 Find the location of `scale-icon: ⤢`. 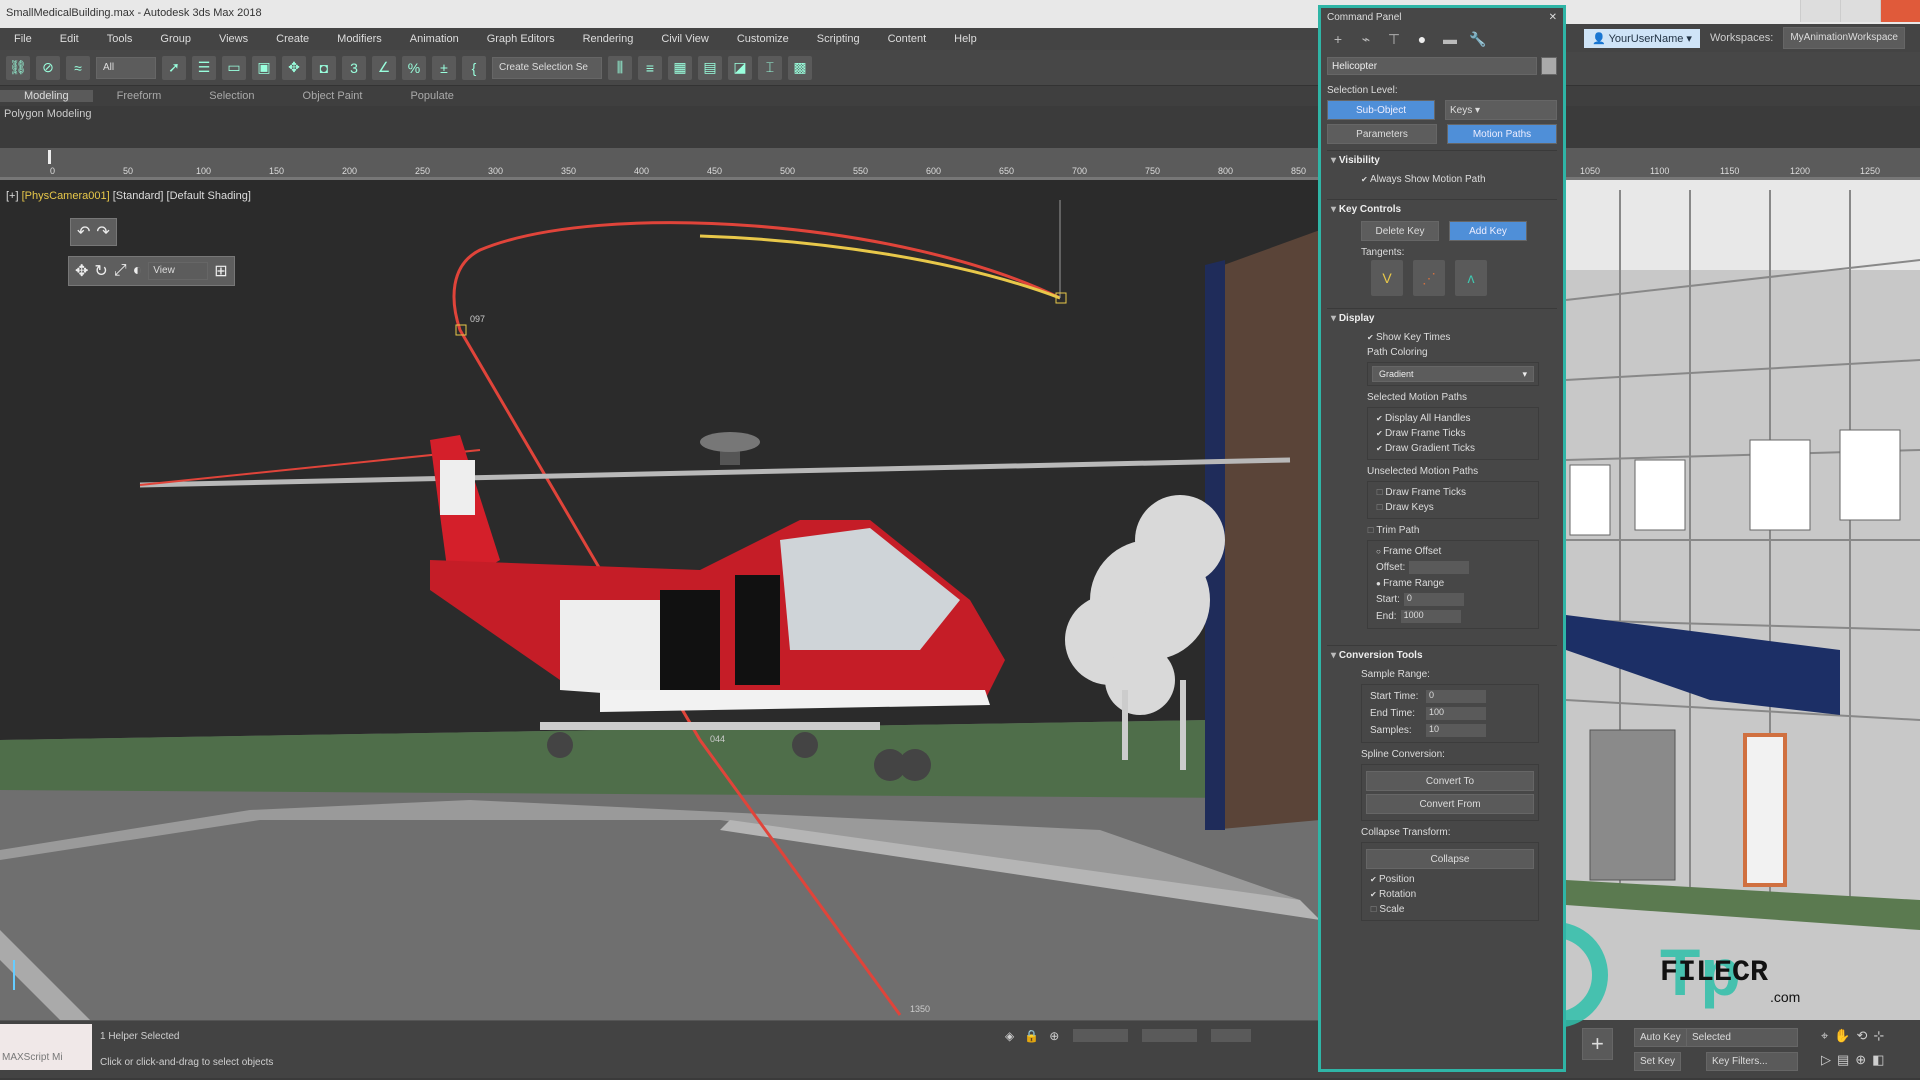

scale-icon: ⤢ is located at coordinates (120, 271).